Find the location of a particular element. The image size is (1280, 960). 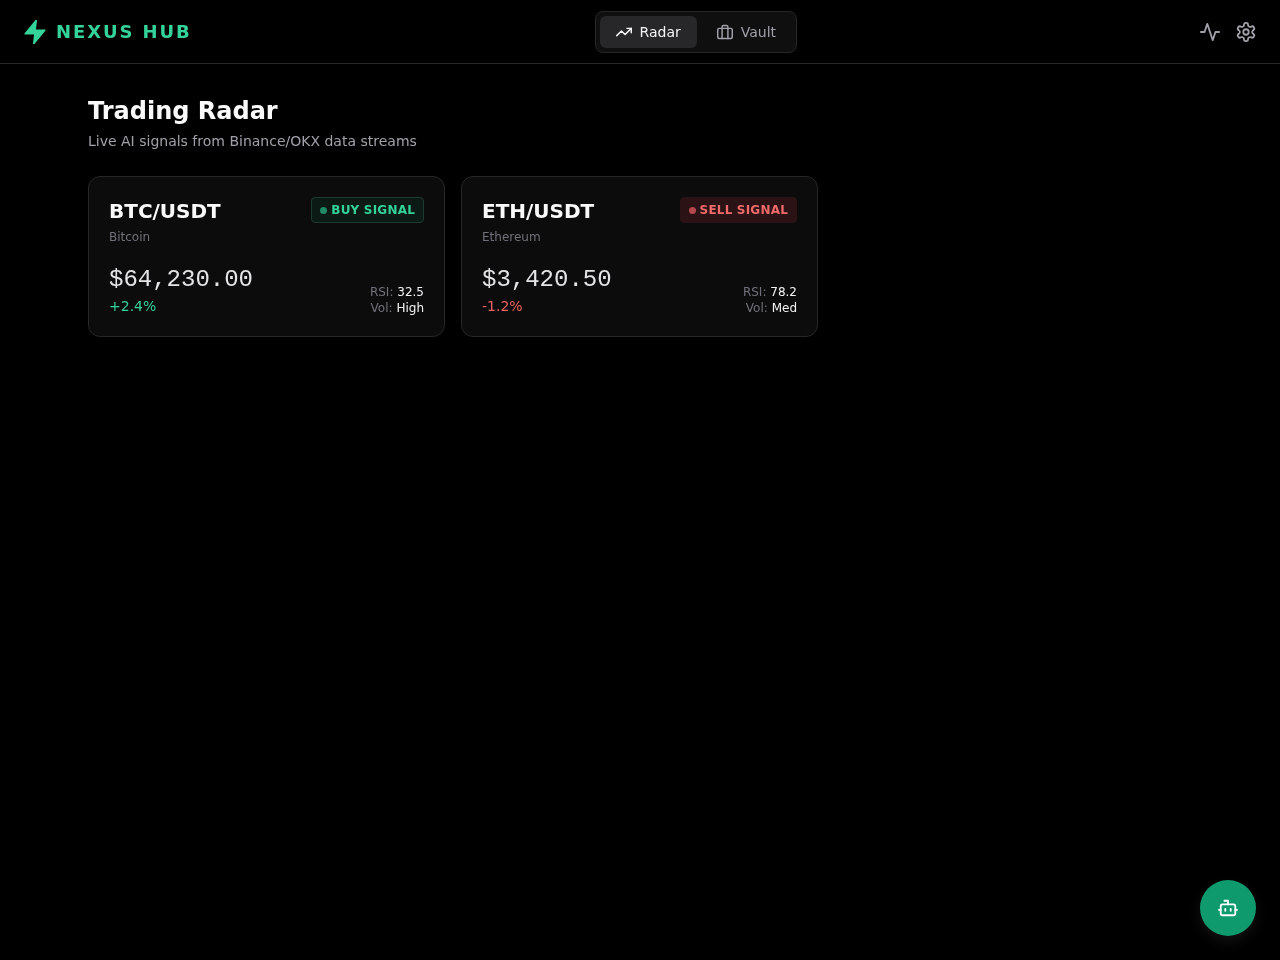

rsi-stat: RSI: 78.2 is located at coordinates (769, 292).